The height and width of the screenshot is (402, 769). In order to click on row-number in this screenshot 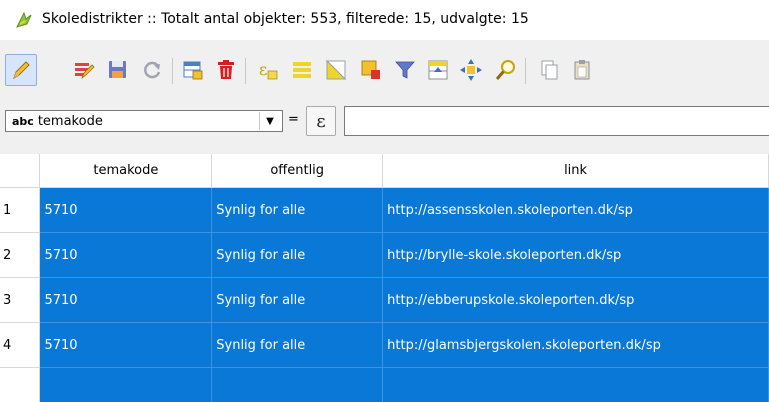, I will do `click(20, 384)`.